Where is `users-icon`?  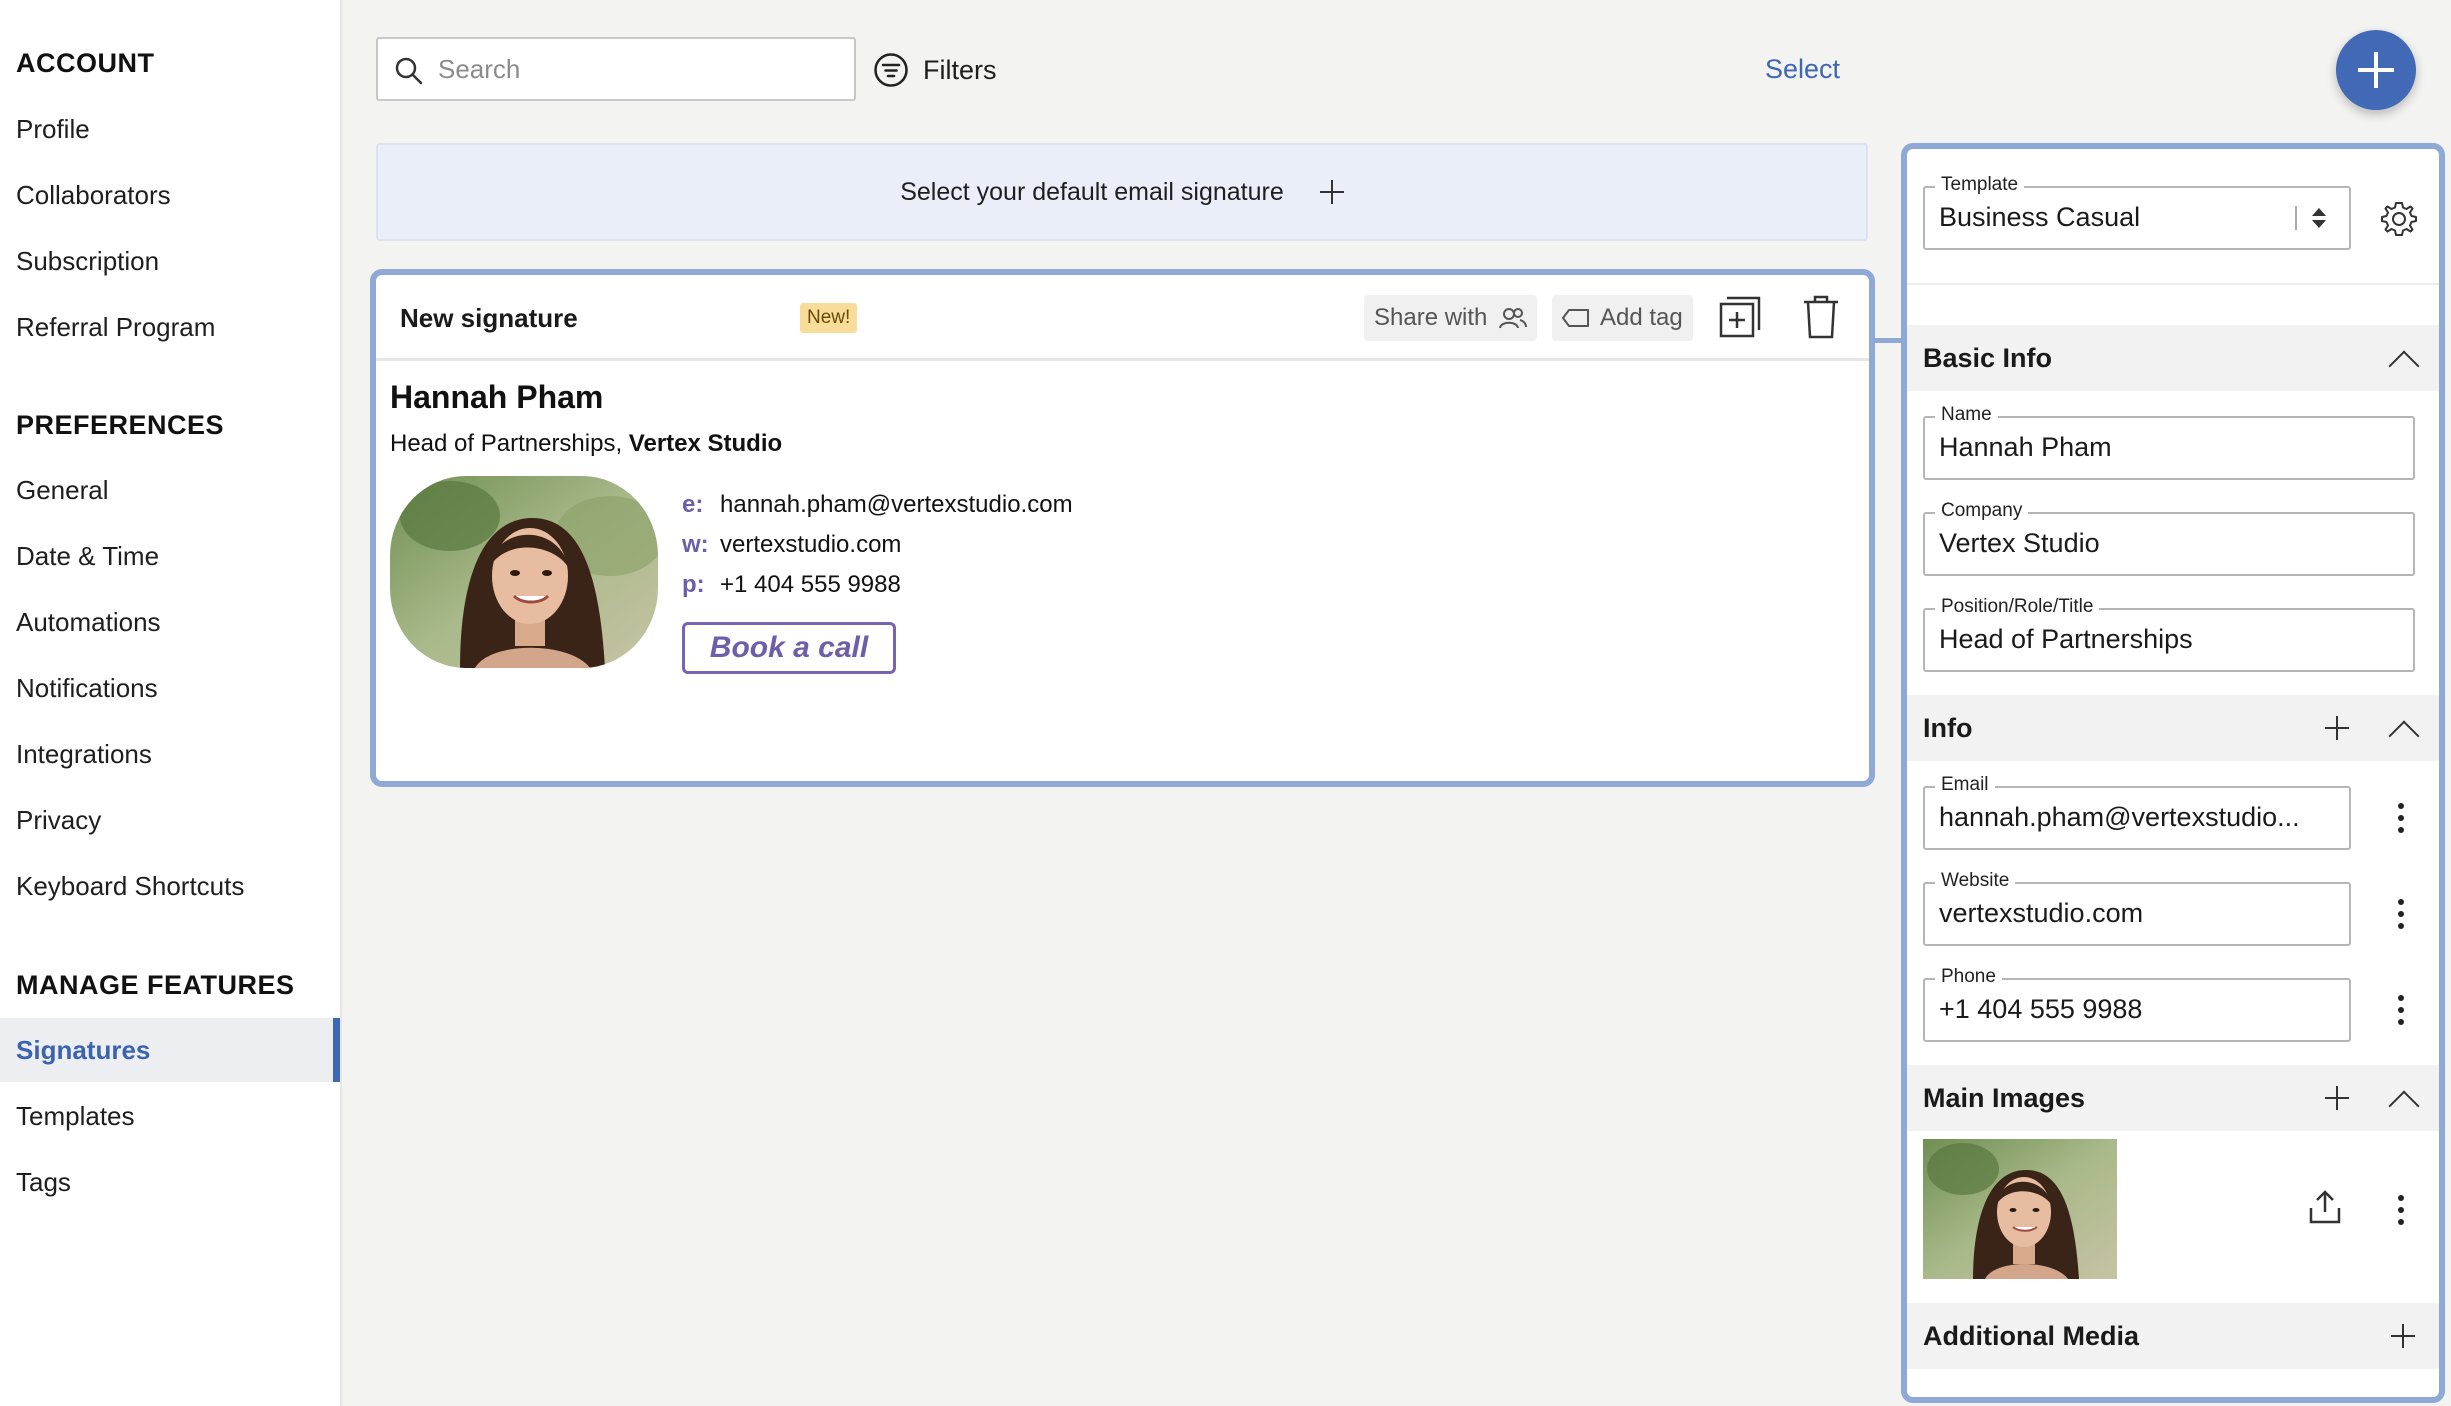
users-icon is located at coordinates (1513, 318).